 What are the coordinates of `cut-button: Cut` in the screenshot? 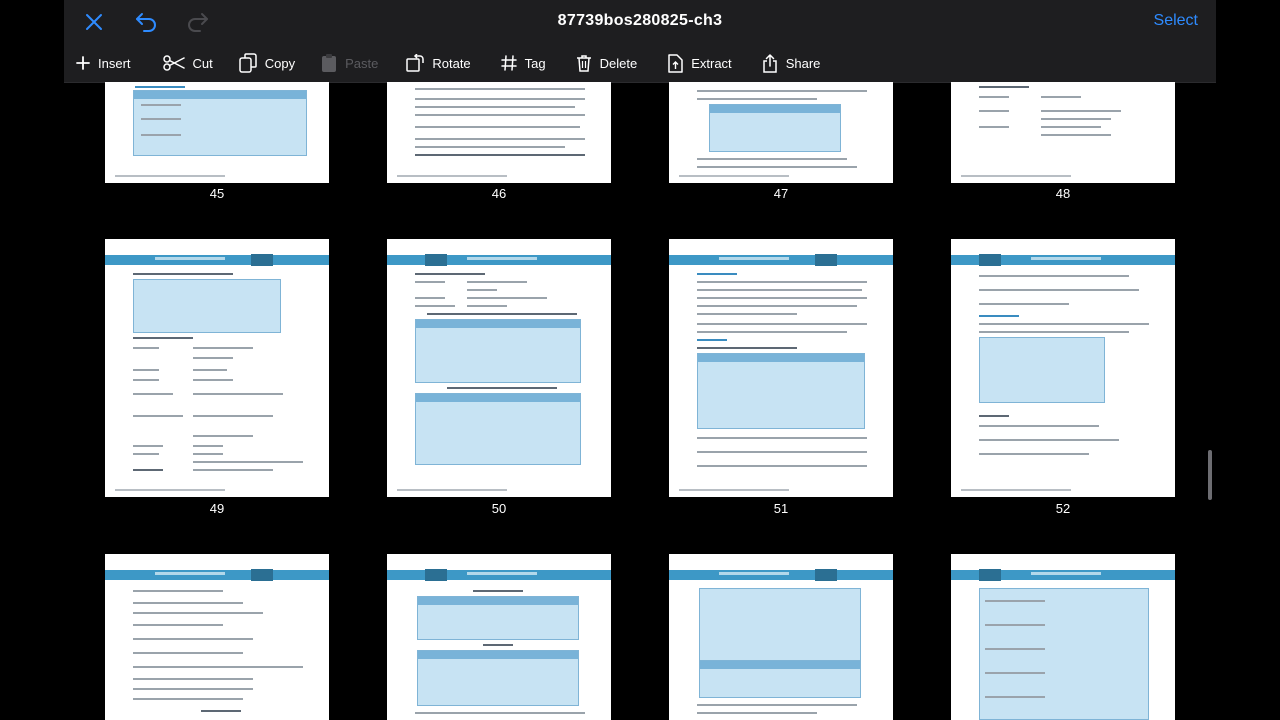 It's located at (187, 63).